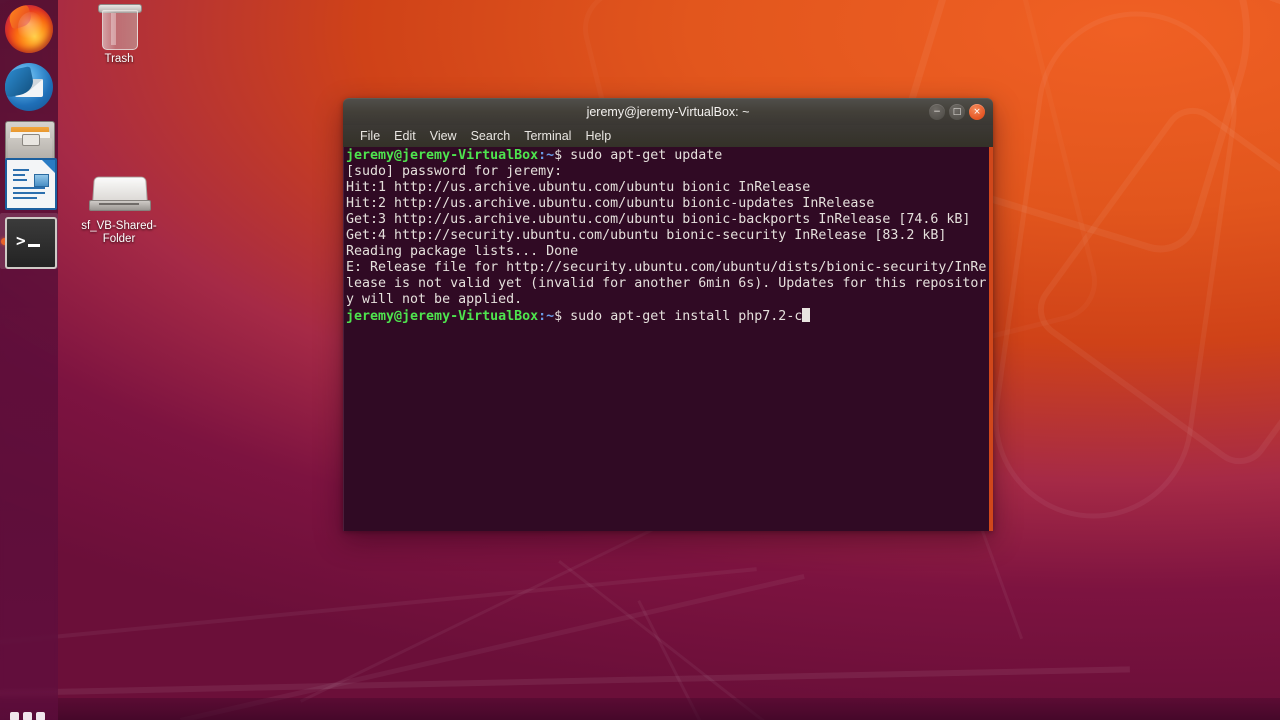  I want to click on minimize-button: −, so click(937, 112).